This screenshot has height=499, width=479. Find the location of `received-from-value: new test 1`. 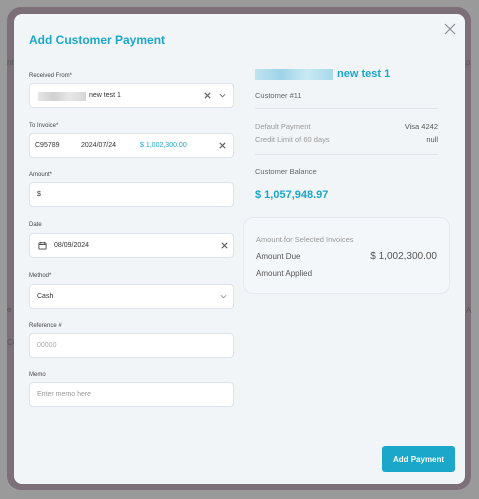

received-from-value: new test 1 is located at coordinates (105, 95).